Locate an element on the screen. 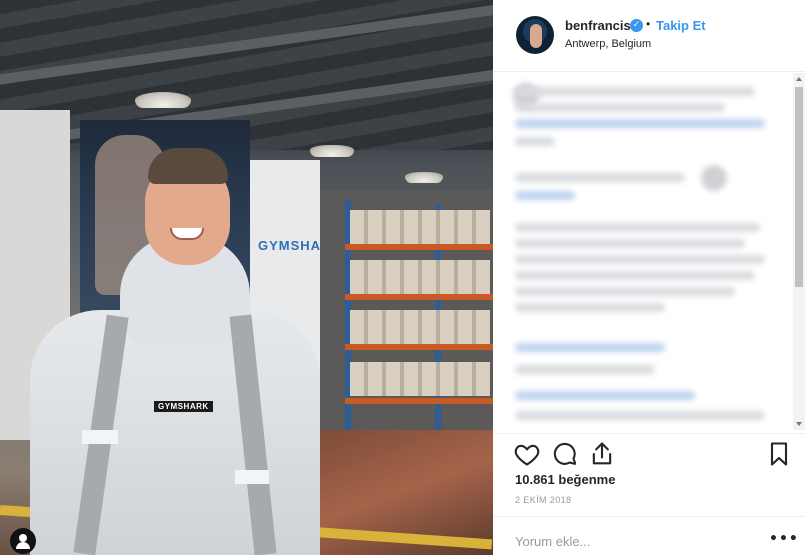 This screenshot has height=555, width=805. scroll-up-icon is located at coordinates (799, 79).